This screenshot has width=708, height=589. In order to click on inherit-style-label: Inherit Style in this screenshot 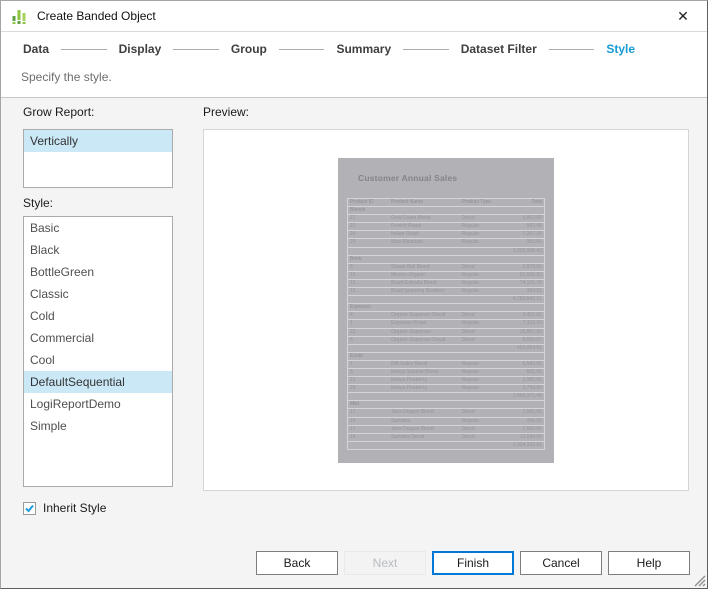, I will do `click(75, 508)`.